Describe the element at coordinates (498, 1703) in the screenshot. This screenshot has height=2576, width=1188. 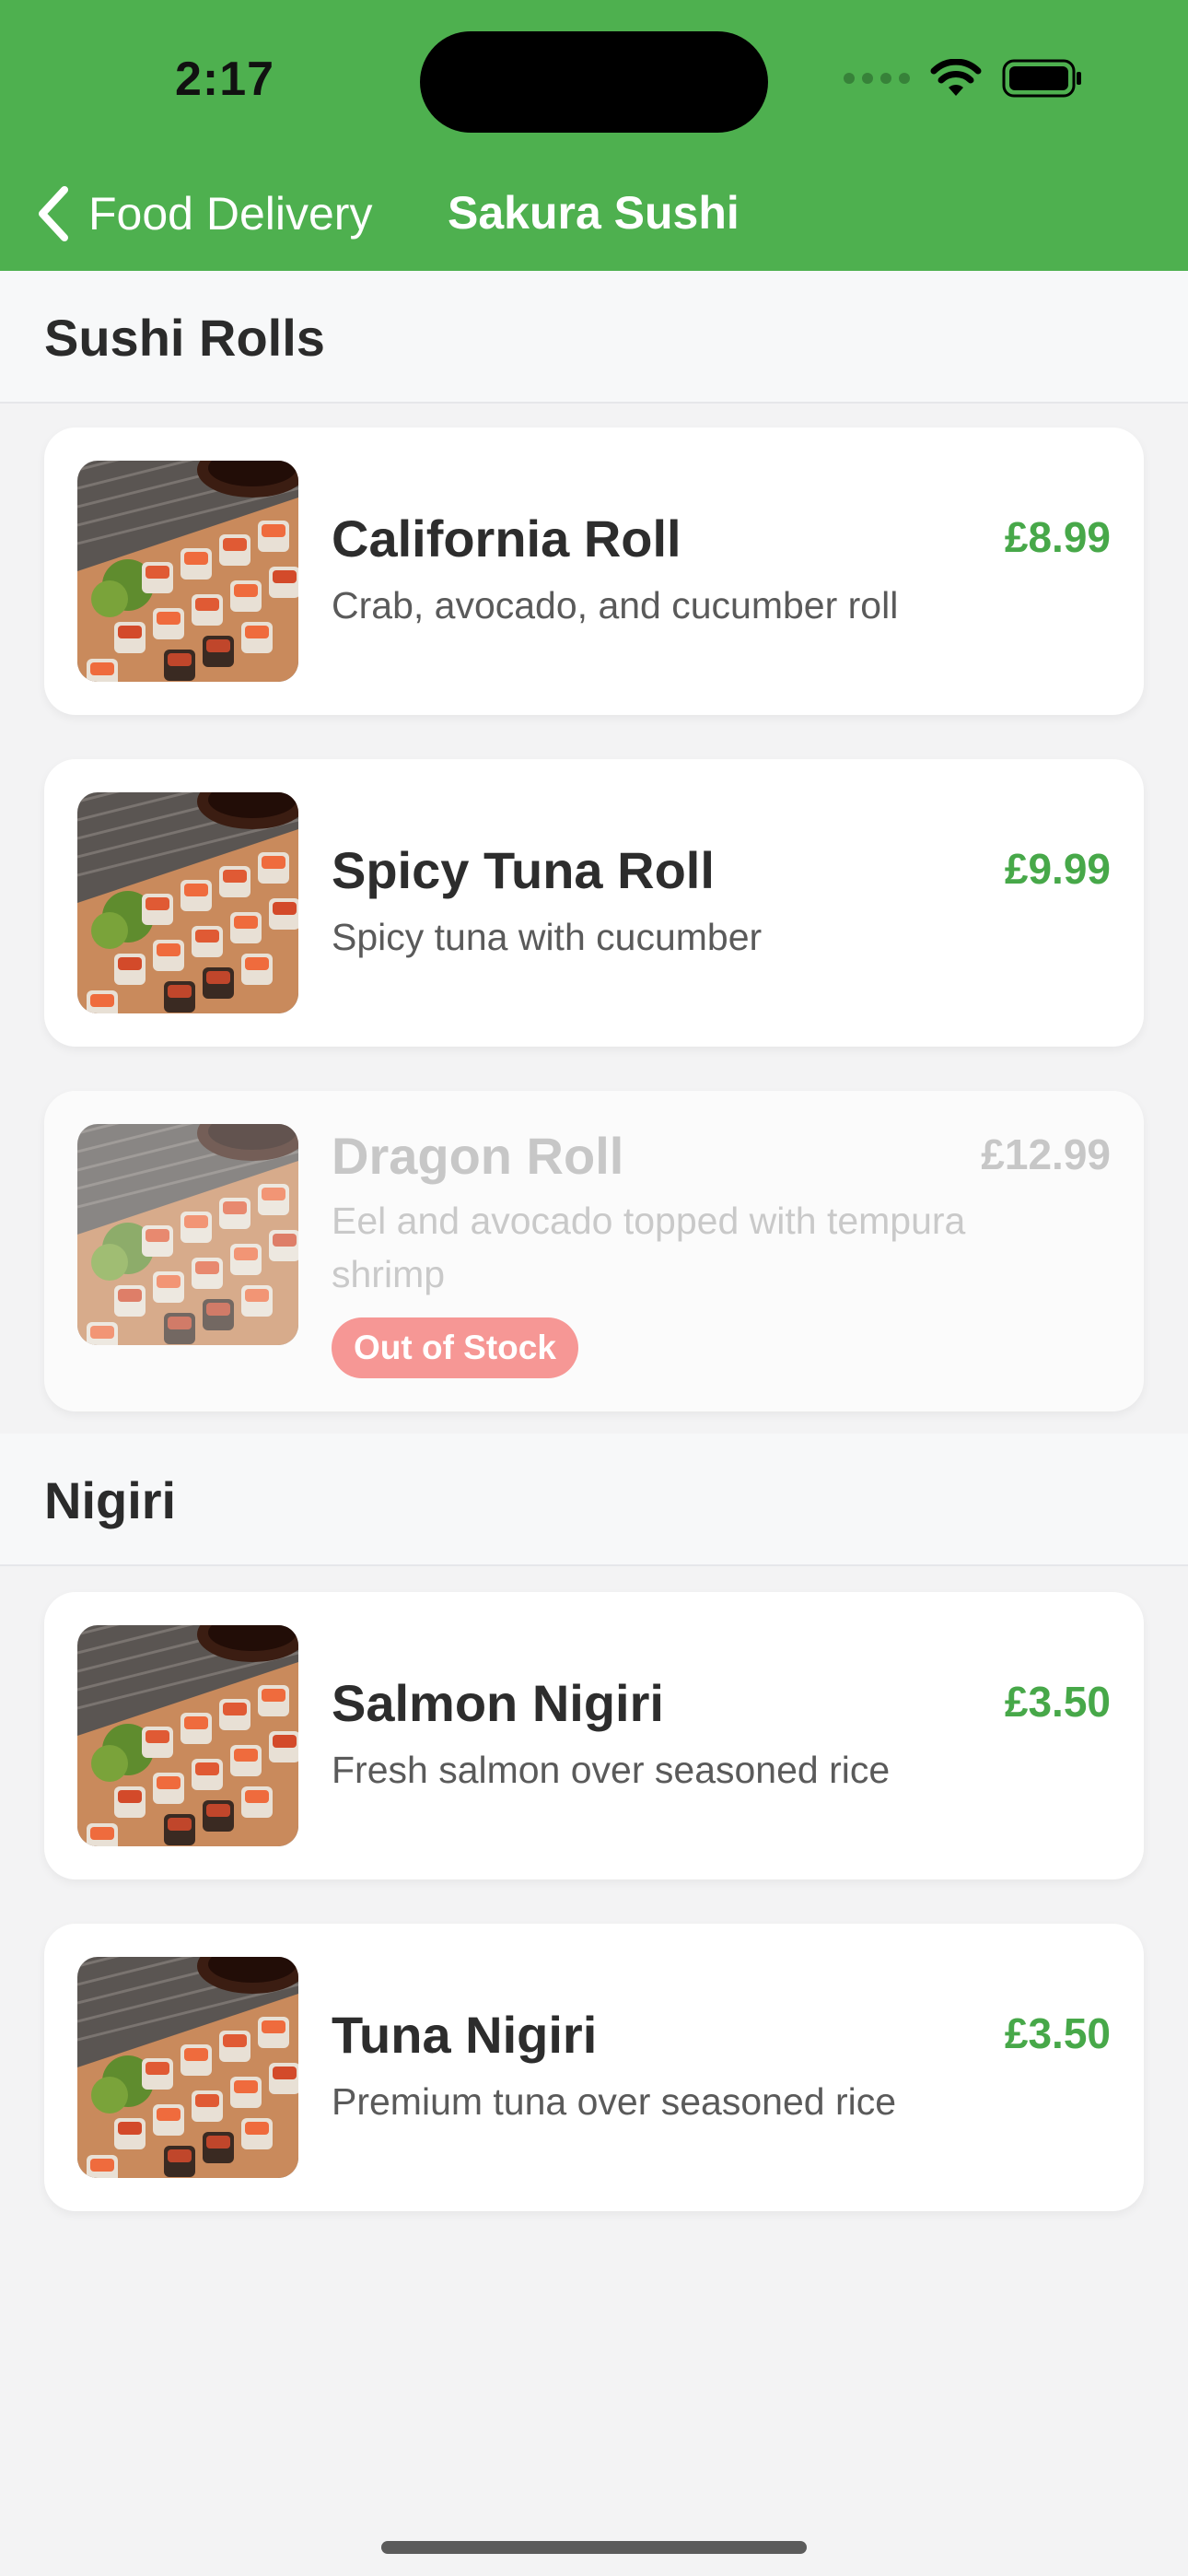
I see `item-name: Salmon Nigiri` at that location.